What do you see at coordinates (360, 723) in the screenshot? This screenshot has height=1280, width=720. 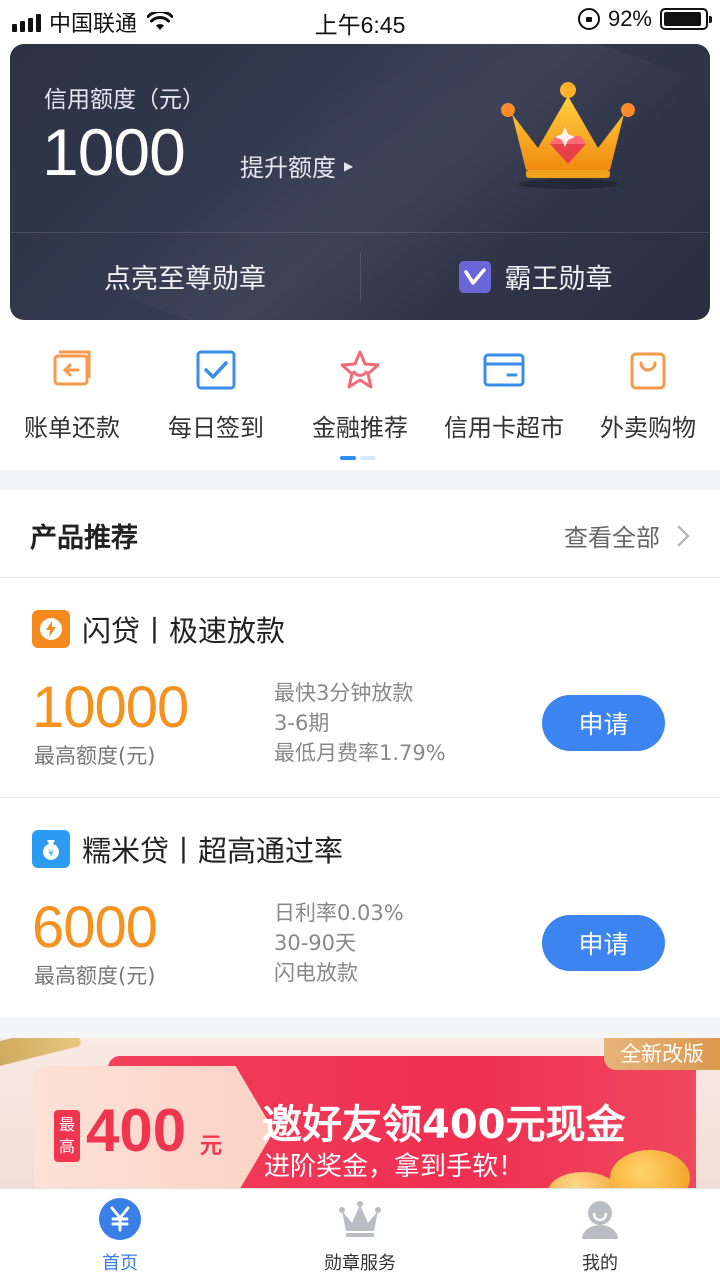 I see `product-features: 最快3分钟放款 3-6期 最低月费率1.79%` at bounding box center [360, 723].